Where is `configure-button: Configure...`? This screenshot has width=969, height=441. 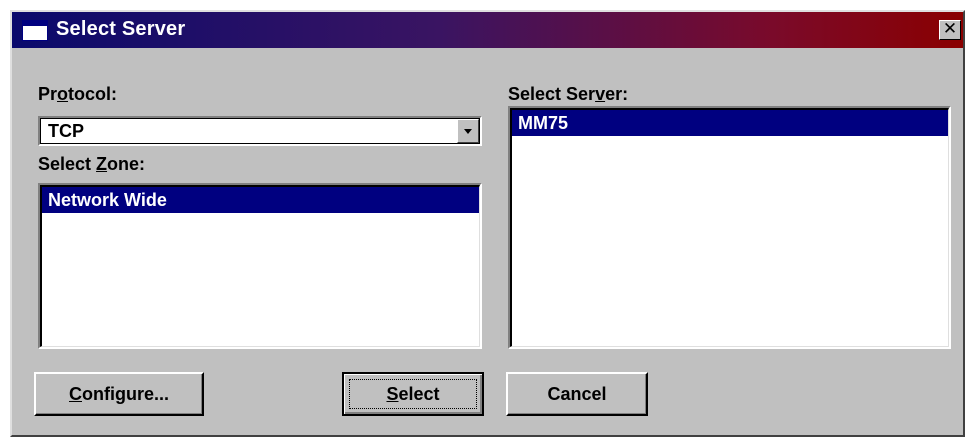 configure-button: Configure... is located at coordinates (119, 394).